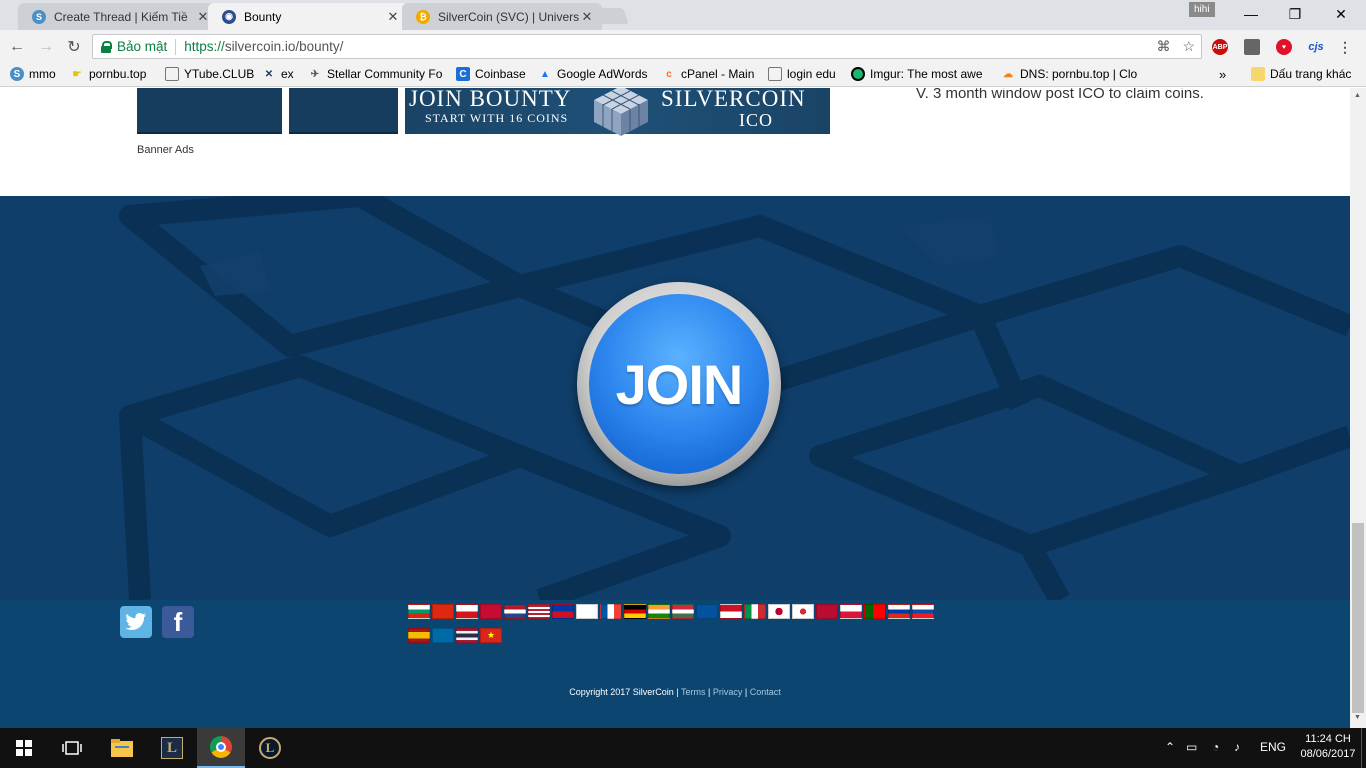 This screenshot has height=768, width=1366. Describe the element at coordinates (308, 16) in the screenshot. I see `tab-bounty: ◉ Bounty ✕` at that location.